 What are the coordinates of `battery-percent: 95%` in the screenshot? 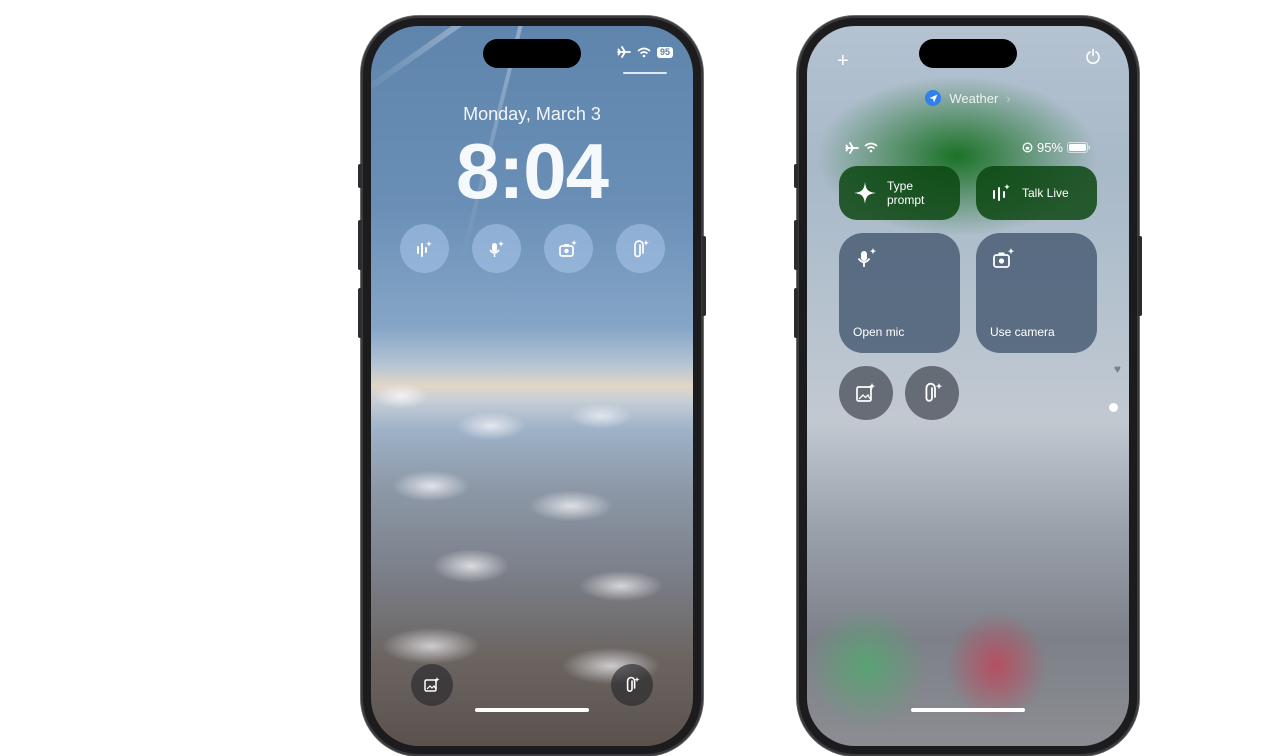 It's located at (1049, 147).